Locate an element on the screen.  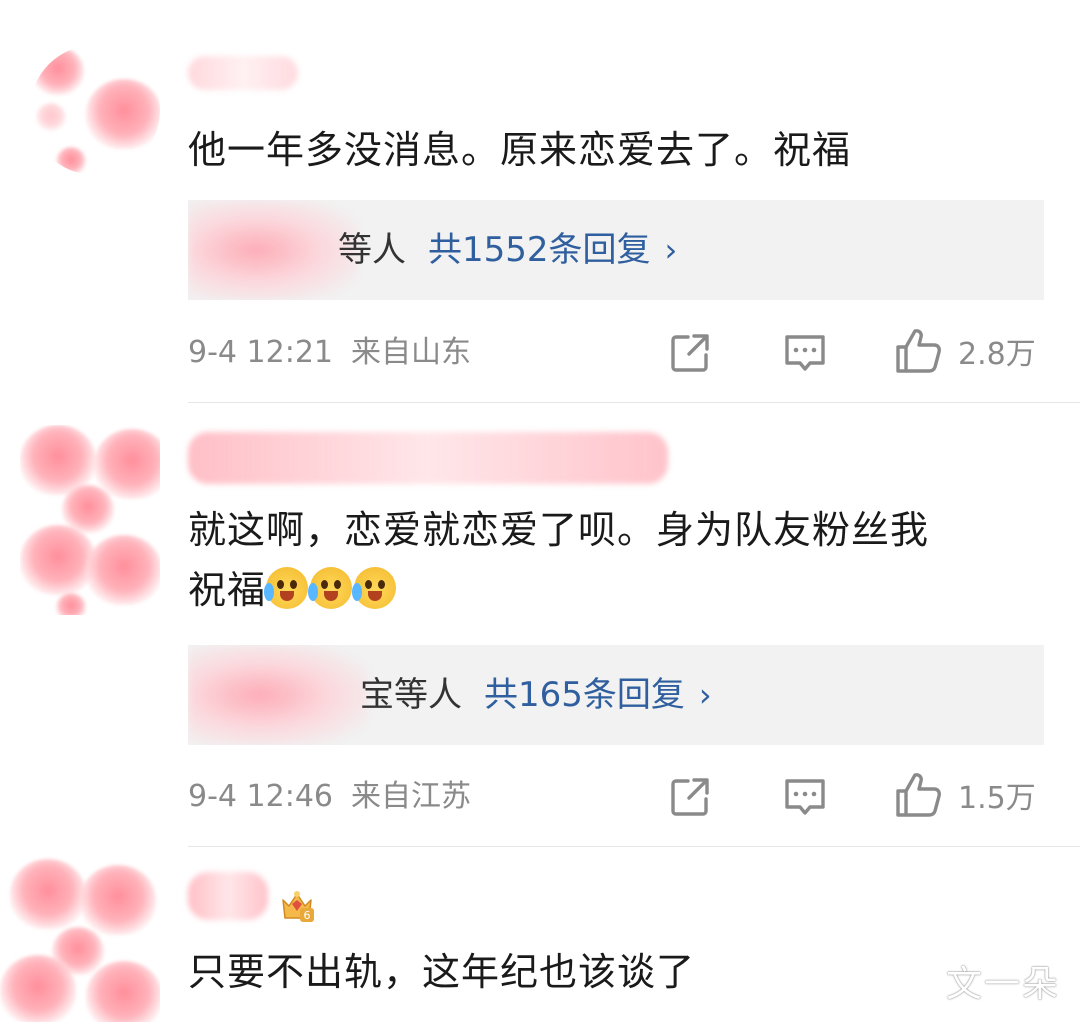
comment-text-line2: 祝福 is located at coordinates (604, 590).